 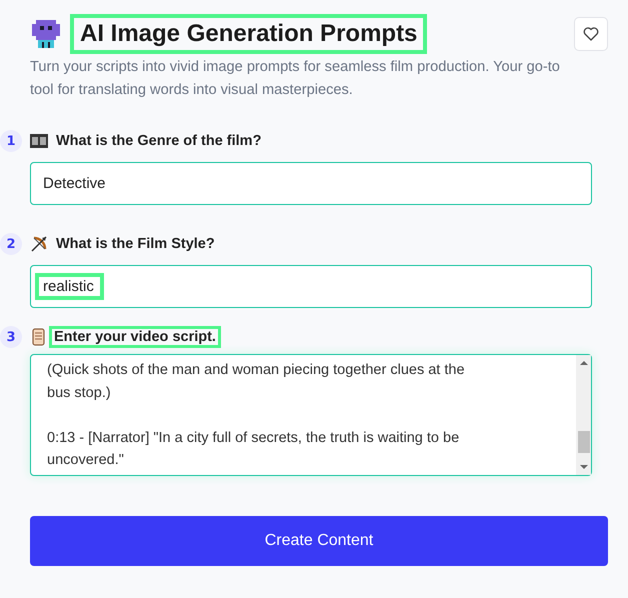 What do you see at coordinates (256, 370) in the screenshot?
I see `script-line: (Quick shots of the man and woman piecing together clues at the` at bounding box center [256, 370].